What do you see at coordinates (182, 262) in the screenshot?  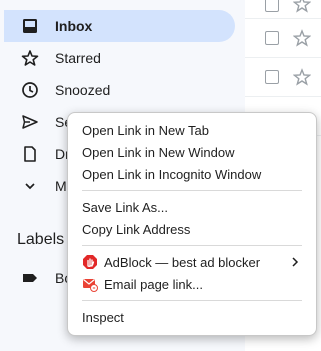 I see `menu-item-label: AdBlock — best ad blocker` at bounding box center [182, 262].